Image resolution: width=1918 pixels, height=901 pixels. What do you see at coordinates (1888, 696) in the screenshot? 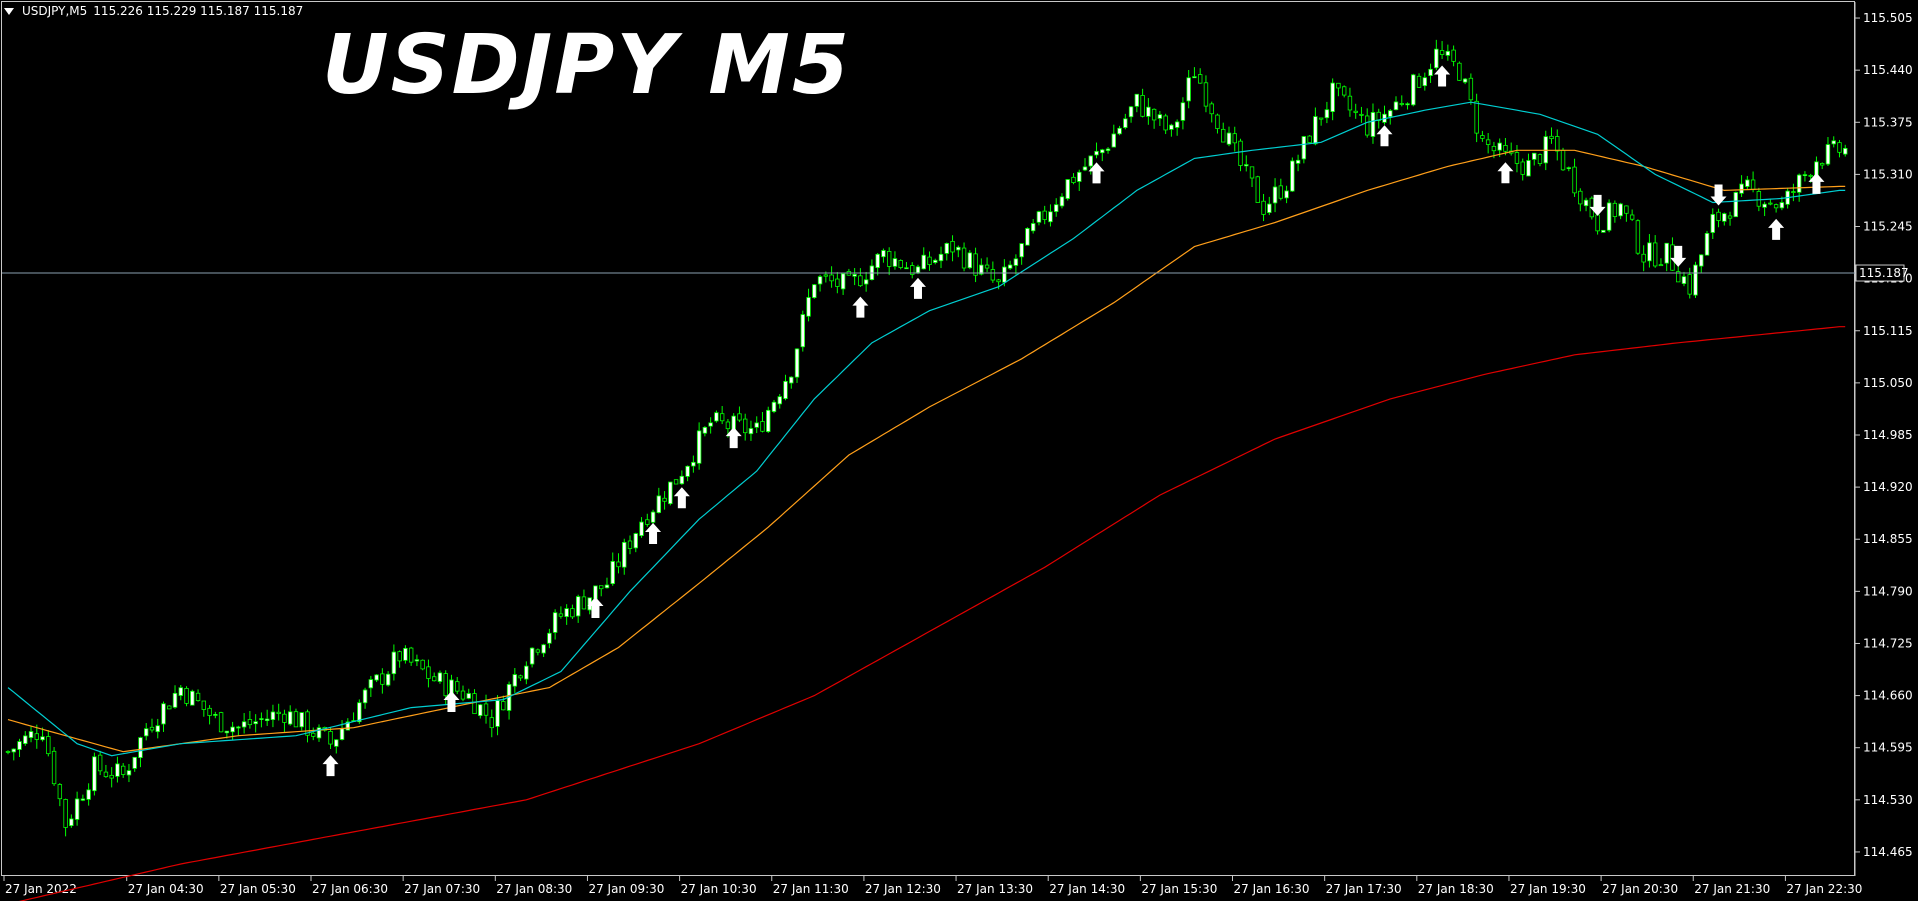
I see `price-tick-label: 114.660` at bounding box center [1888, 696].